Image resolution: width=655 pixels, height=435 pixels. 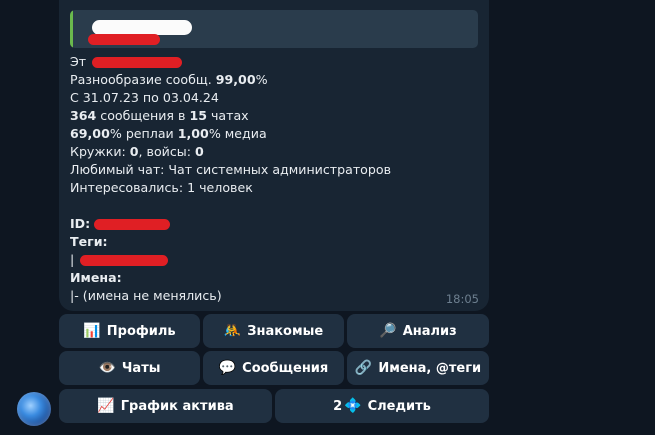 I want to click on activity-chart-button-label: График актива, so click(x=177, y=406).